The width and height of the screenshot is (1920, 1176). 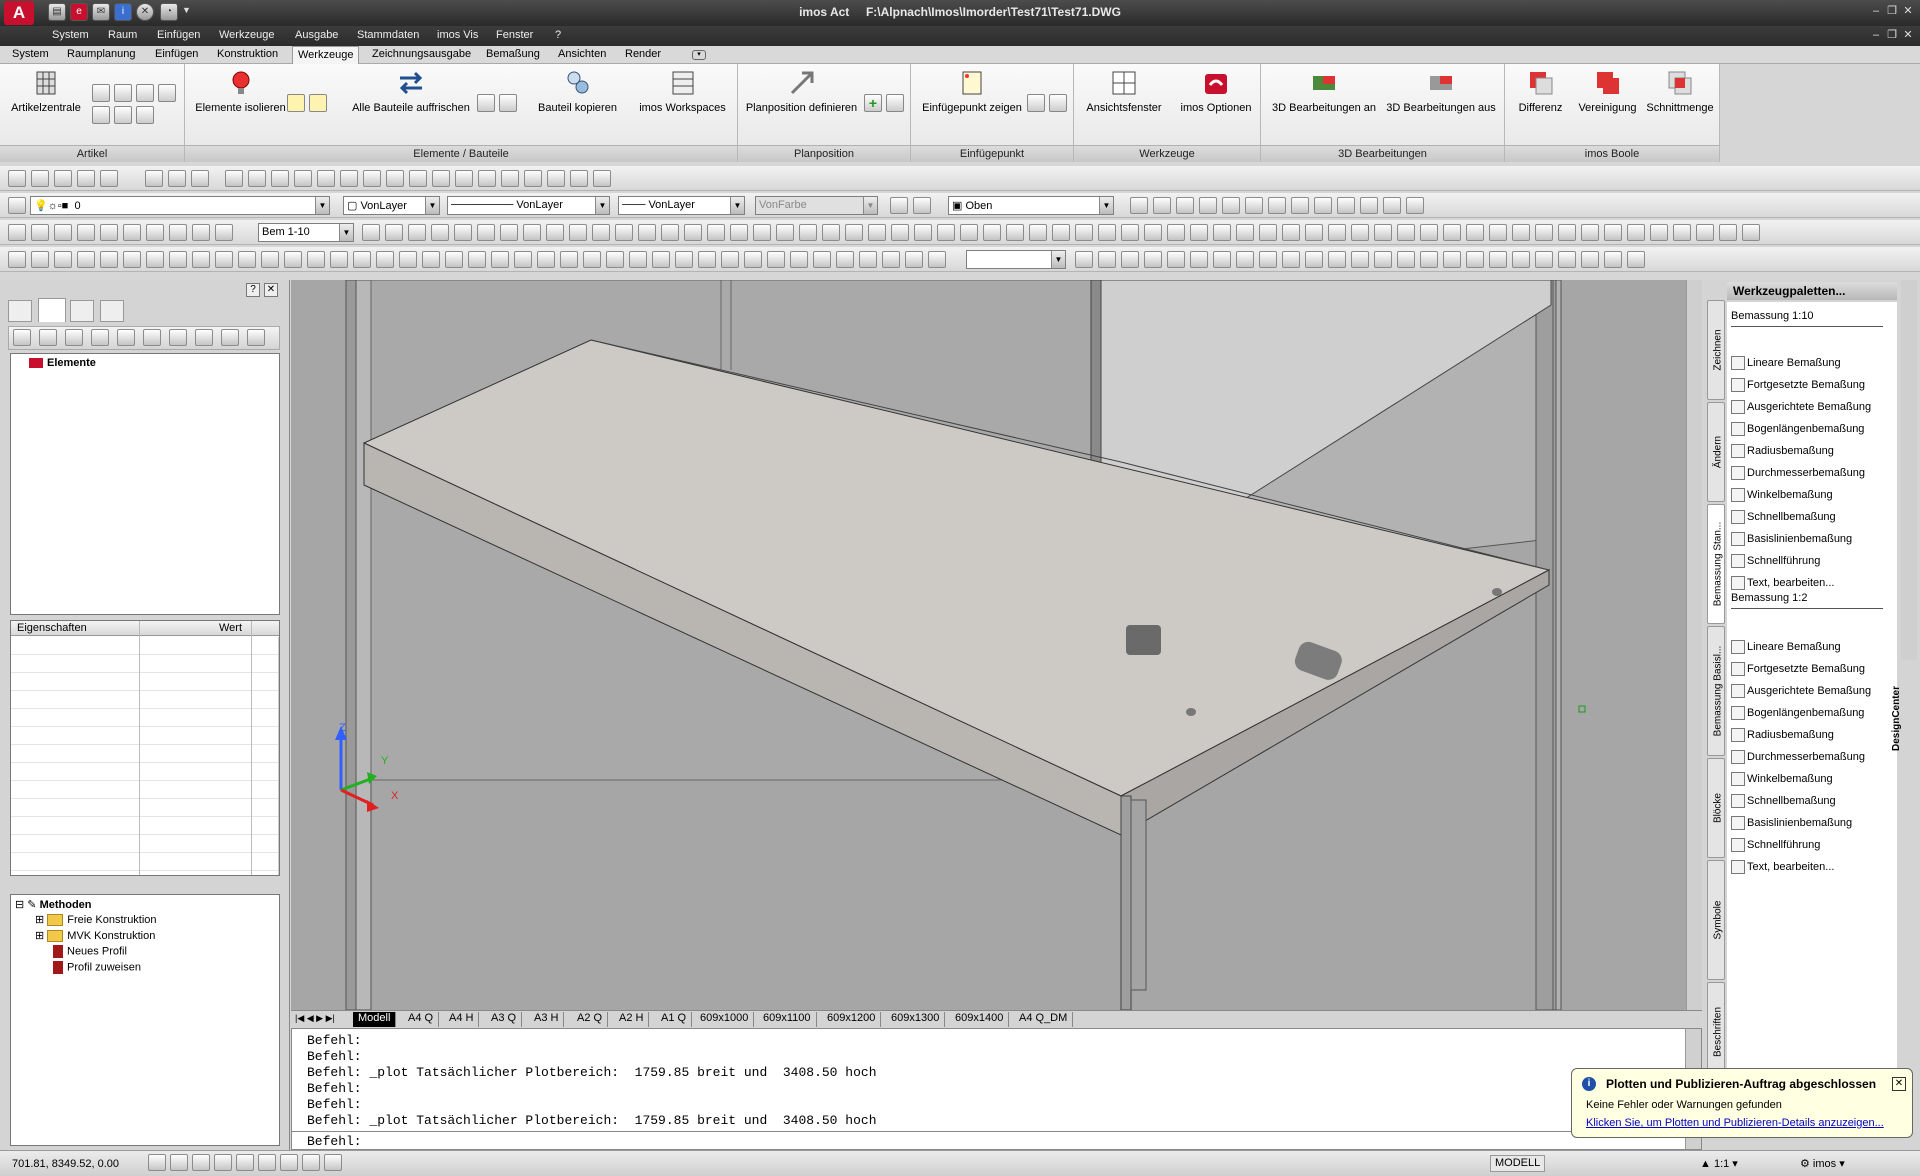 I want to click on layout-tab-609x1300: 609x1300, so click(x=916, y=1019).